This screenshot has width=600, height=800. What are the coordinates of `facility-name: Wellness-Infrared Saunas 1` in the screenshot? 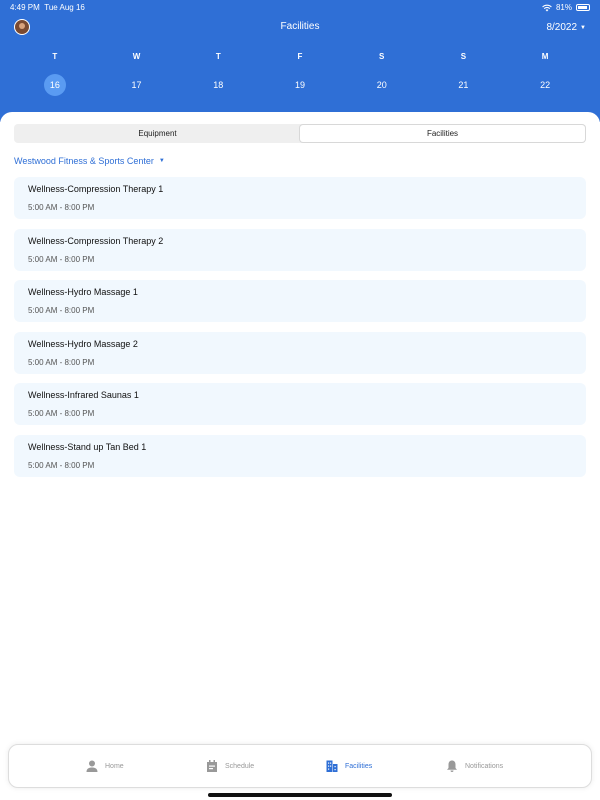 It's located at (83, 395).